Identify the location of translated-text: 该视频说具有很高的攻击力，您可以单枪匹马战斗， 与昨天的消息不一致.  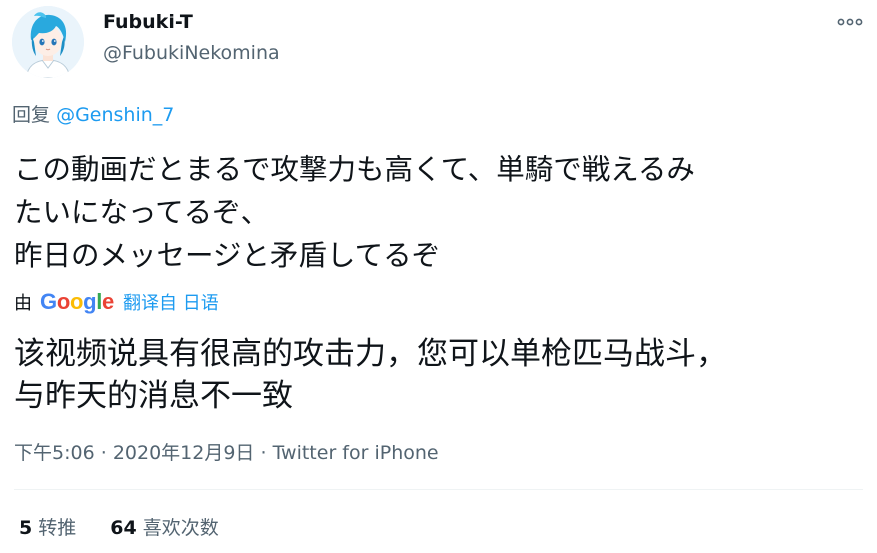
(370, 375).